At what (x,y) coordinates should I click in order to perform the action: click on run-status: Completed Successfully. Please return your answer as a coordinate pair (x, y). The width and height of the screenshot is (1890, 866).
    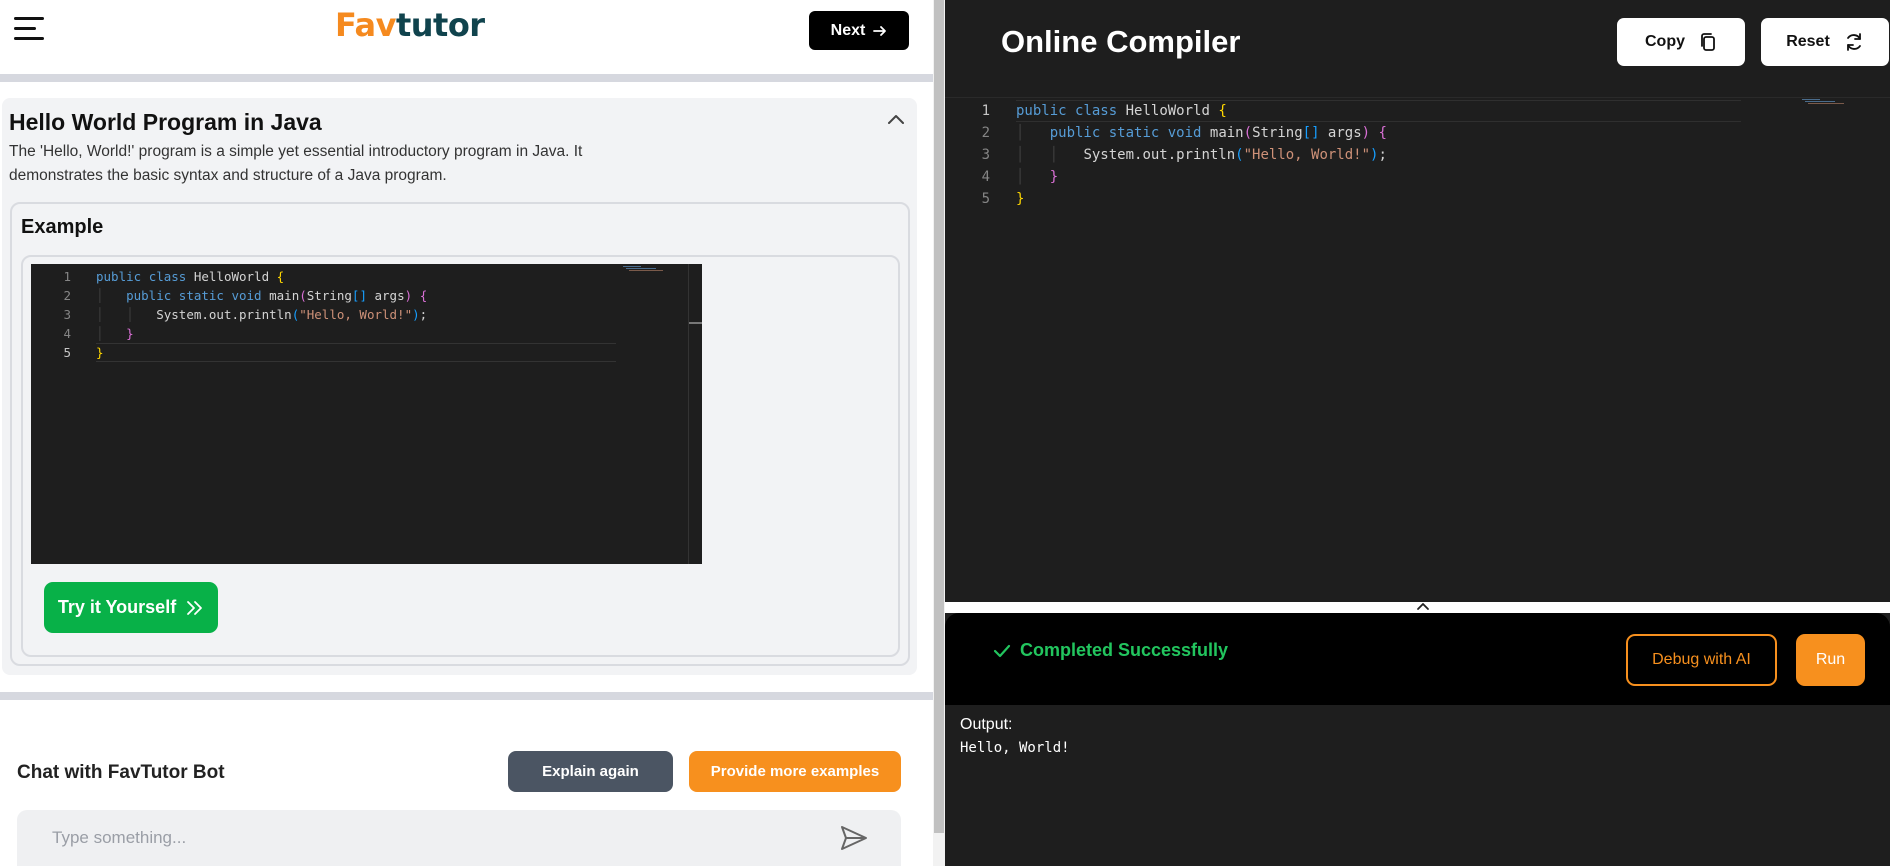
    Looking at the image, I should click on (1110, 650).